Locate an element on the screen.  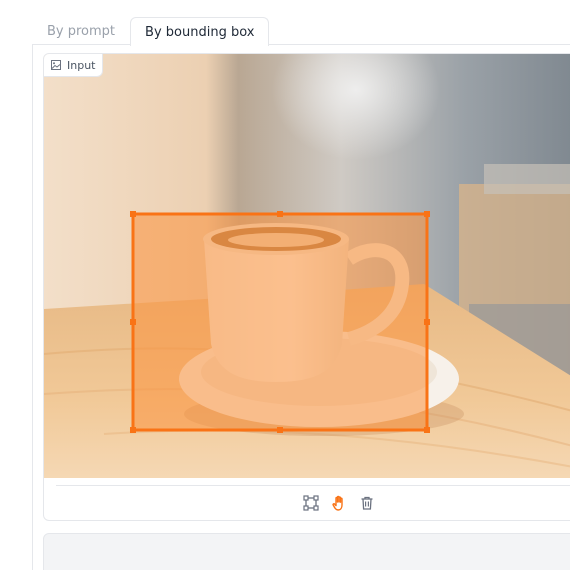
tab-bar: By prompt By bounding box is located at coordinates (151, 31).